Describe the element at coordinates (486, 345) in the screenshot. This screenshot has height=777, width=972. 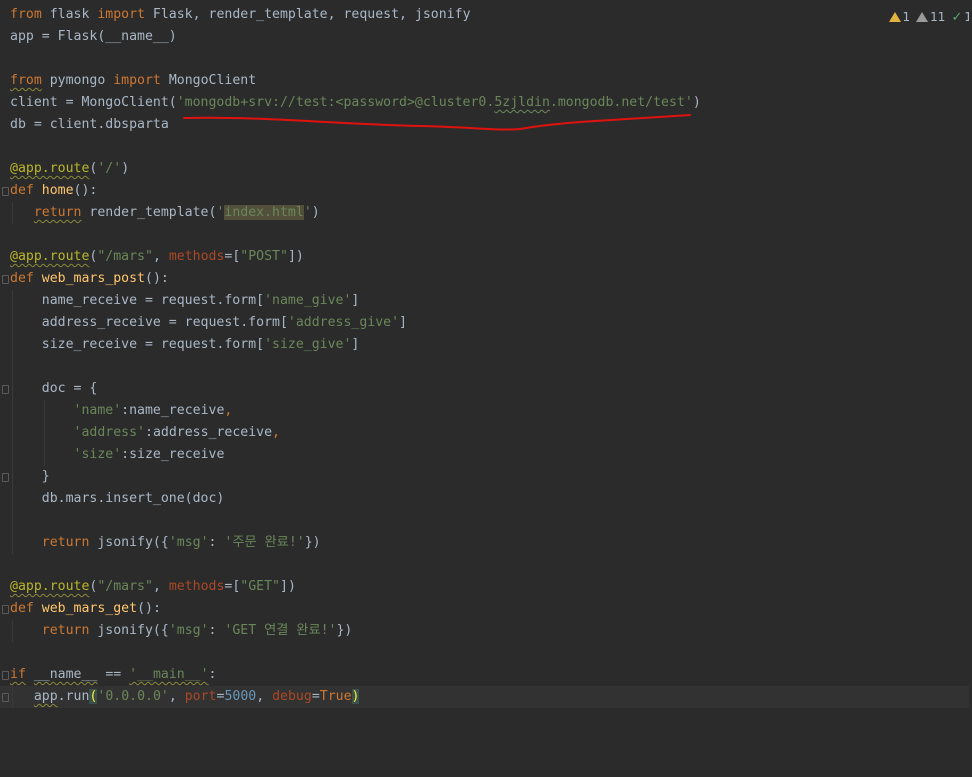
I see `code-line: size_receive = request.form['size_give']` at that location.